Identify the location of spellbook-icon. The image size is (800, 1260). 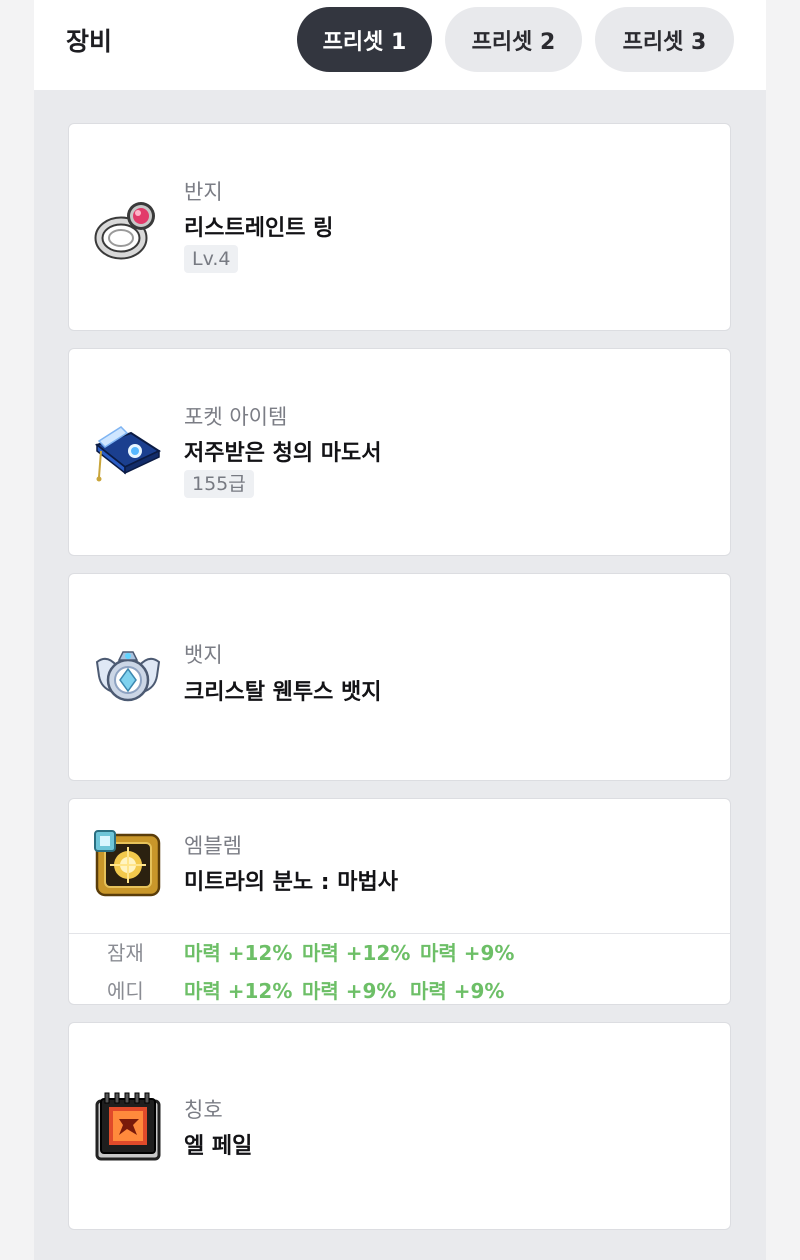
(126, 452).